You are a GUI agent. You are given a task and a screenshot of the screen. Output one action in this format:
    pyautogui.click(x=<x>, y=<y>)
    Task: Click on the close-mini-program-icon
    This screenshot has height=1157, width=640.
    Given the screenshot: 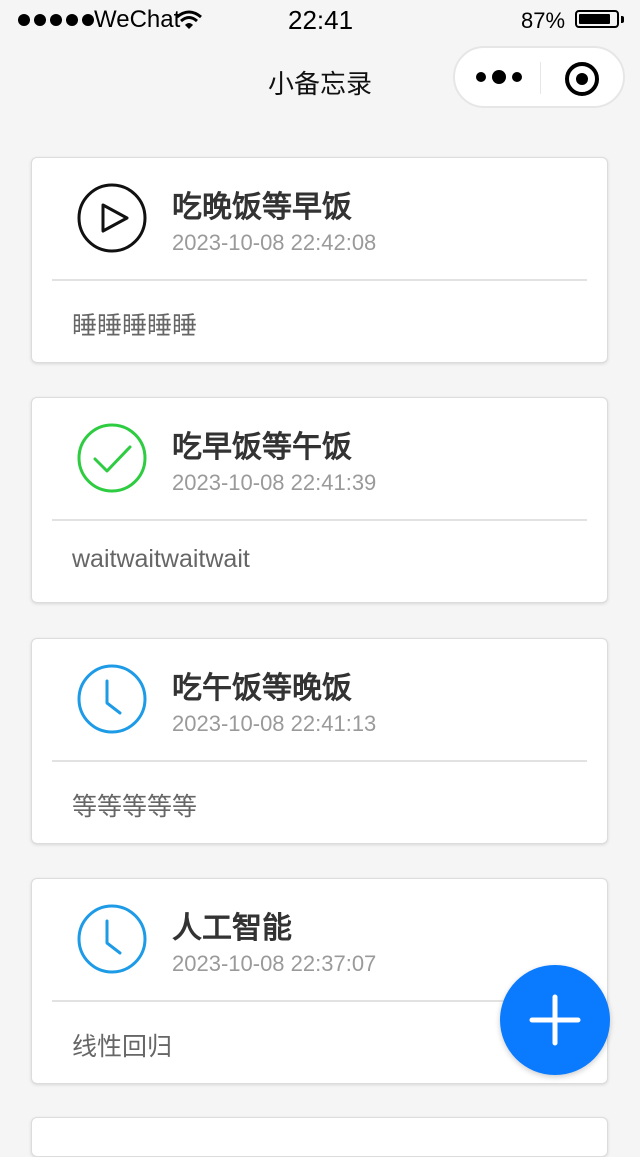 What is the action you would take?
    pyautogui.click(x=582, y=79)
    